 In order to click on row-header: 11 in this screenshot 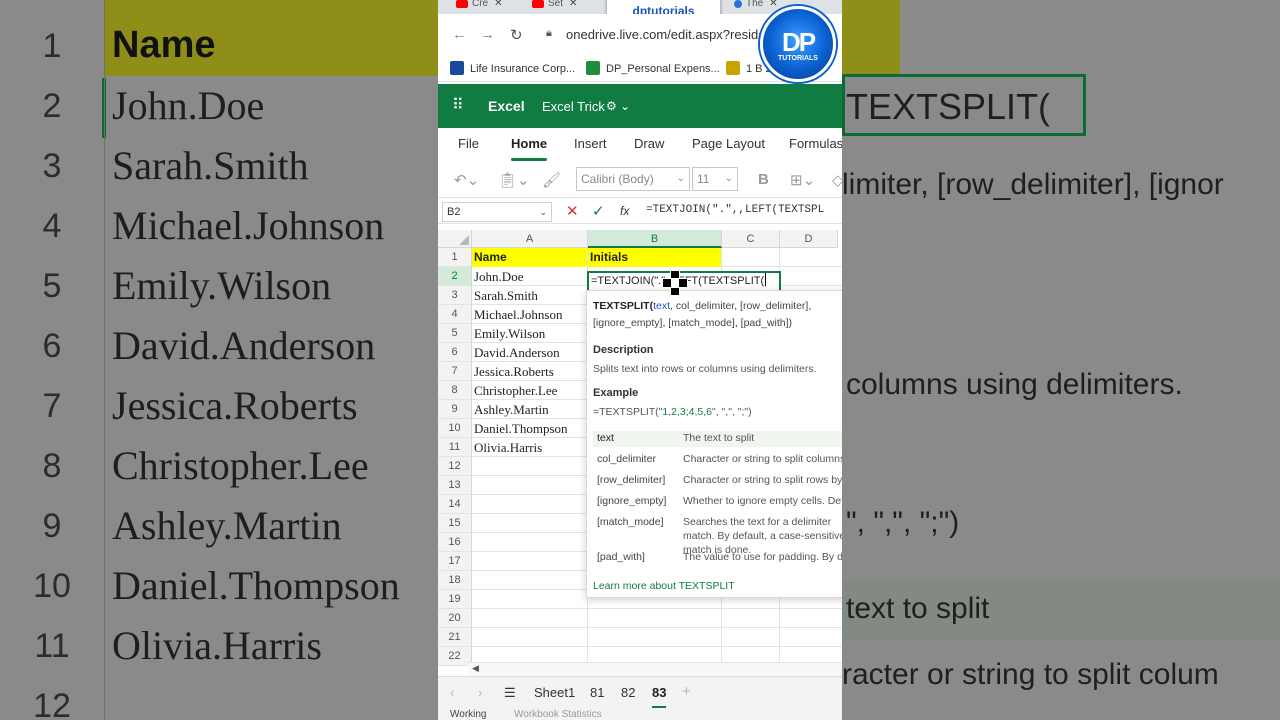, I will do `click(455, 447)`.